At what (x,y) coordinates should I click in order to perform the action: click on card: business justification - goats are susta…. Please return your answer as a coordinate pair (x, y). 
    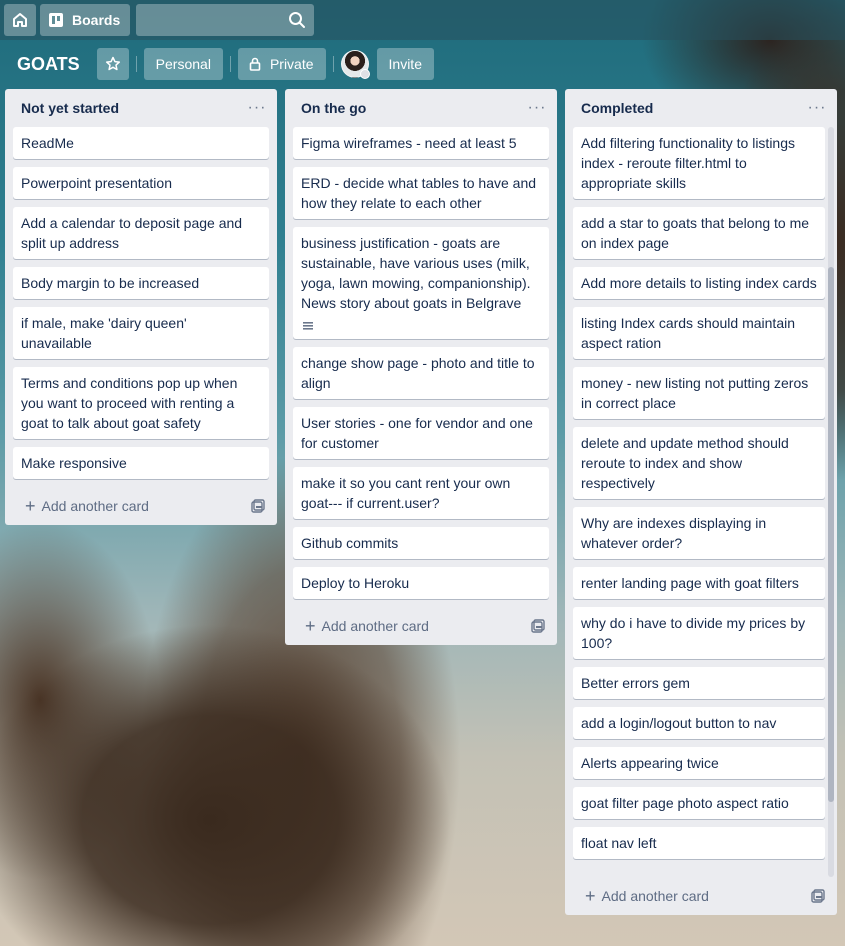
    Looking at the image, I should click on (421, 283).